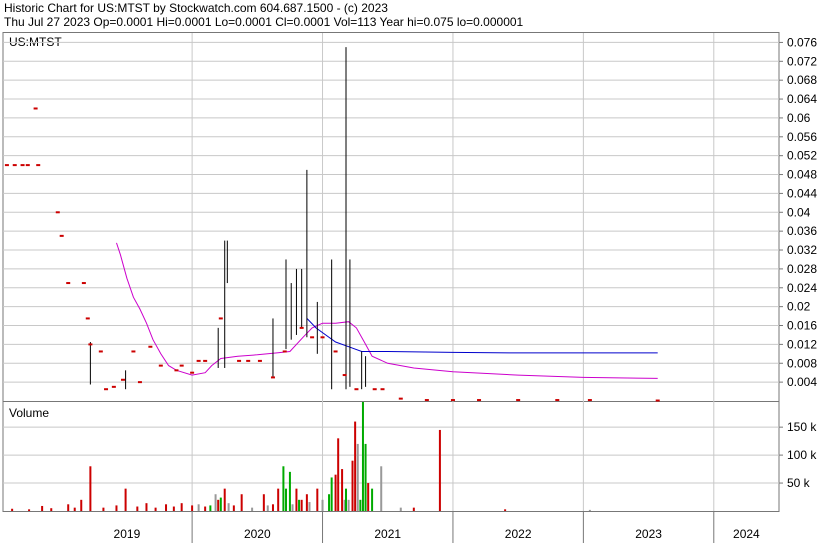  I want to click on price-tick-label: 0.052, so click(802, 156).